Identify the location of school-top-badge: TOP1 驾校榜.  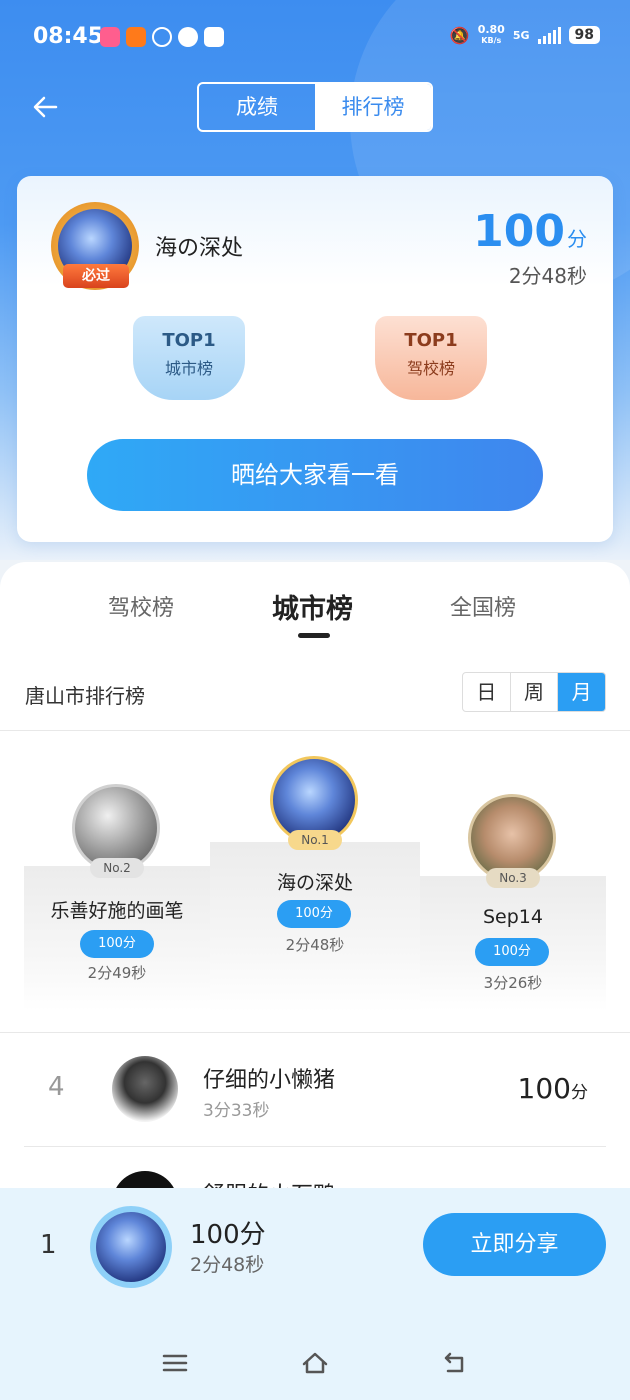
(431, 358).